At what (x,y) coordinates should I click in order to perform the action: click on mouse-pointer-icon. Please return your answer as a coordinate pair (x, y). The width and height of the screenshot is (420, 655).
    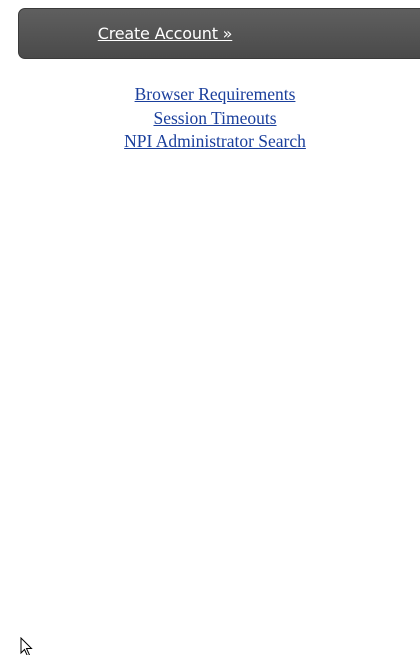
    Looking at the image, I should click on (26, 646).